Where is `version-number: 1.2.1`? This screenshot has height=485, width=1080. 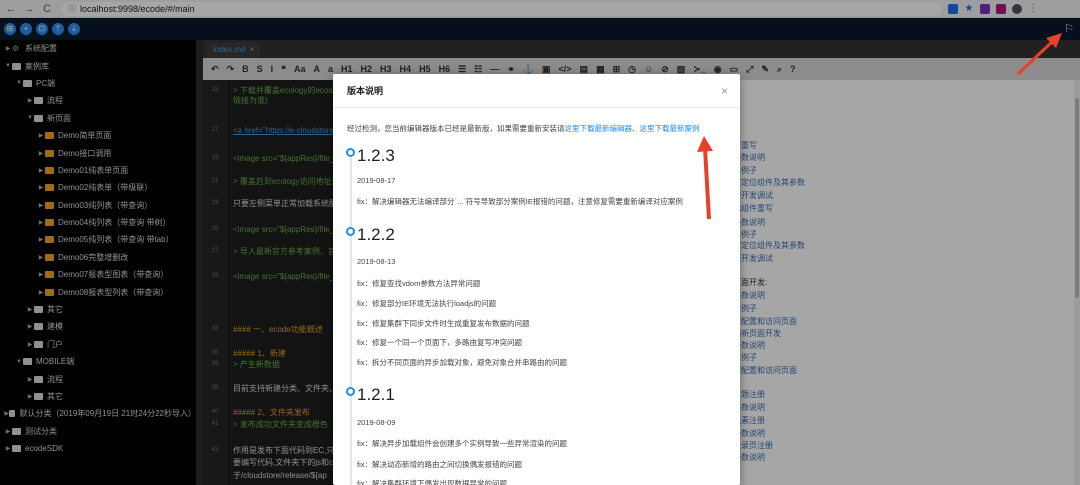 version-number: 1.2.1 is located at coordinates (376, 394).